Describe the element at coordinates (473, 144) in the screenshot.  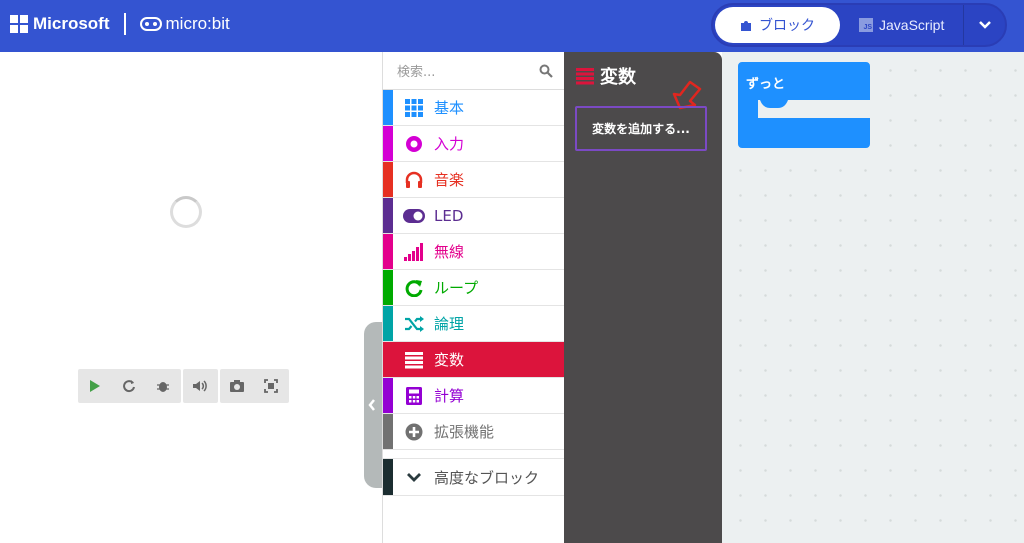
I see `toolbox-category: 入力` at that location.